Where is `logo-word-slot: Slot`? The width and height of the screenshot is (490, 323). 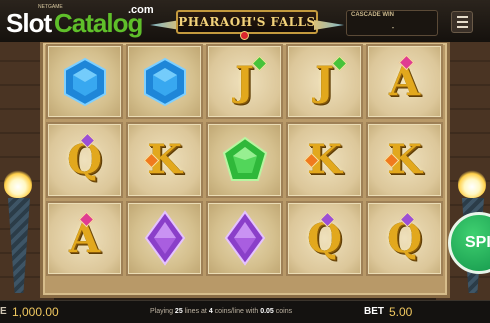 logo-word-slot: Slot is located at coordinates (29, 23).